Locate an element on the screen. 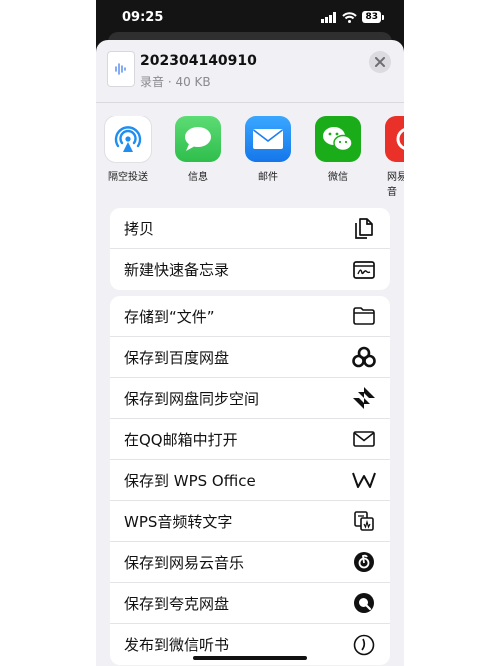 Image resolution: width=500 pixels, height=666 pixels. app-label: 邮件 is located at coordinates (268, 177).